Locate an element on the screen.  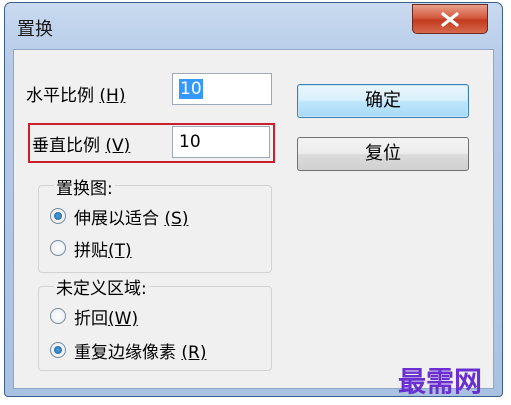
stretch-to-fit-radio is located at coordinates (58, 216).